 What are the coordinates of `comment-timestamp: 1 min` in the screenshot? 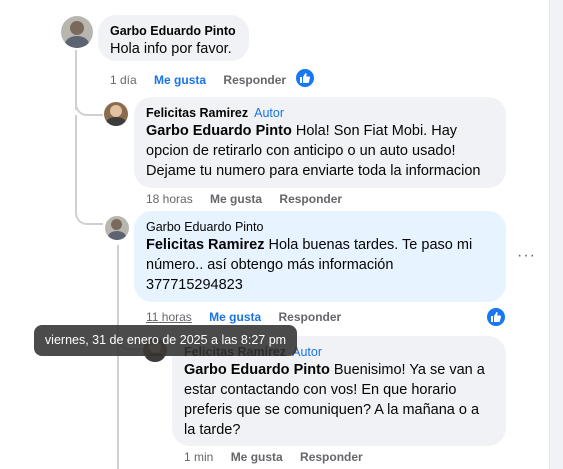 It's located at (198, 457).